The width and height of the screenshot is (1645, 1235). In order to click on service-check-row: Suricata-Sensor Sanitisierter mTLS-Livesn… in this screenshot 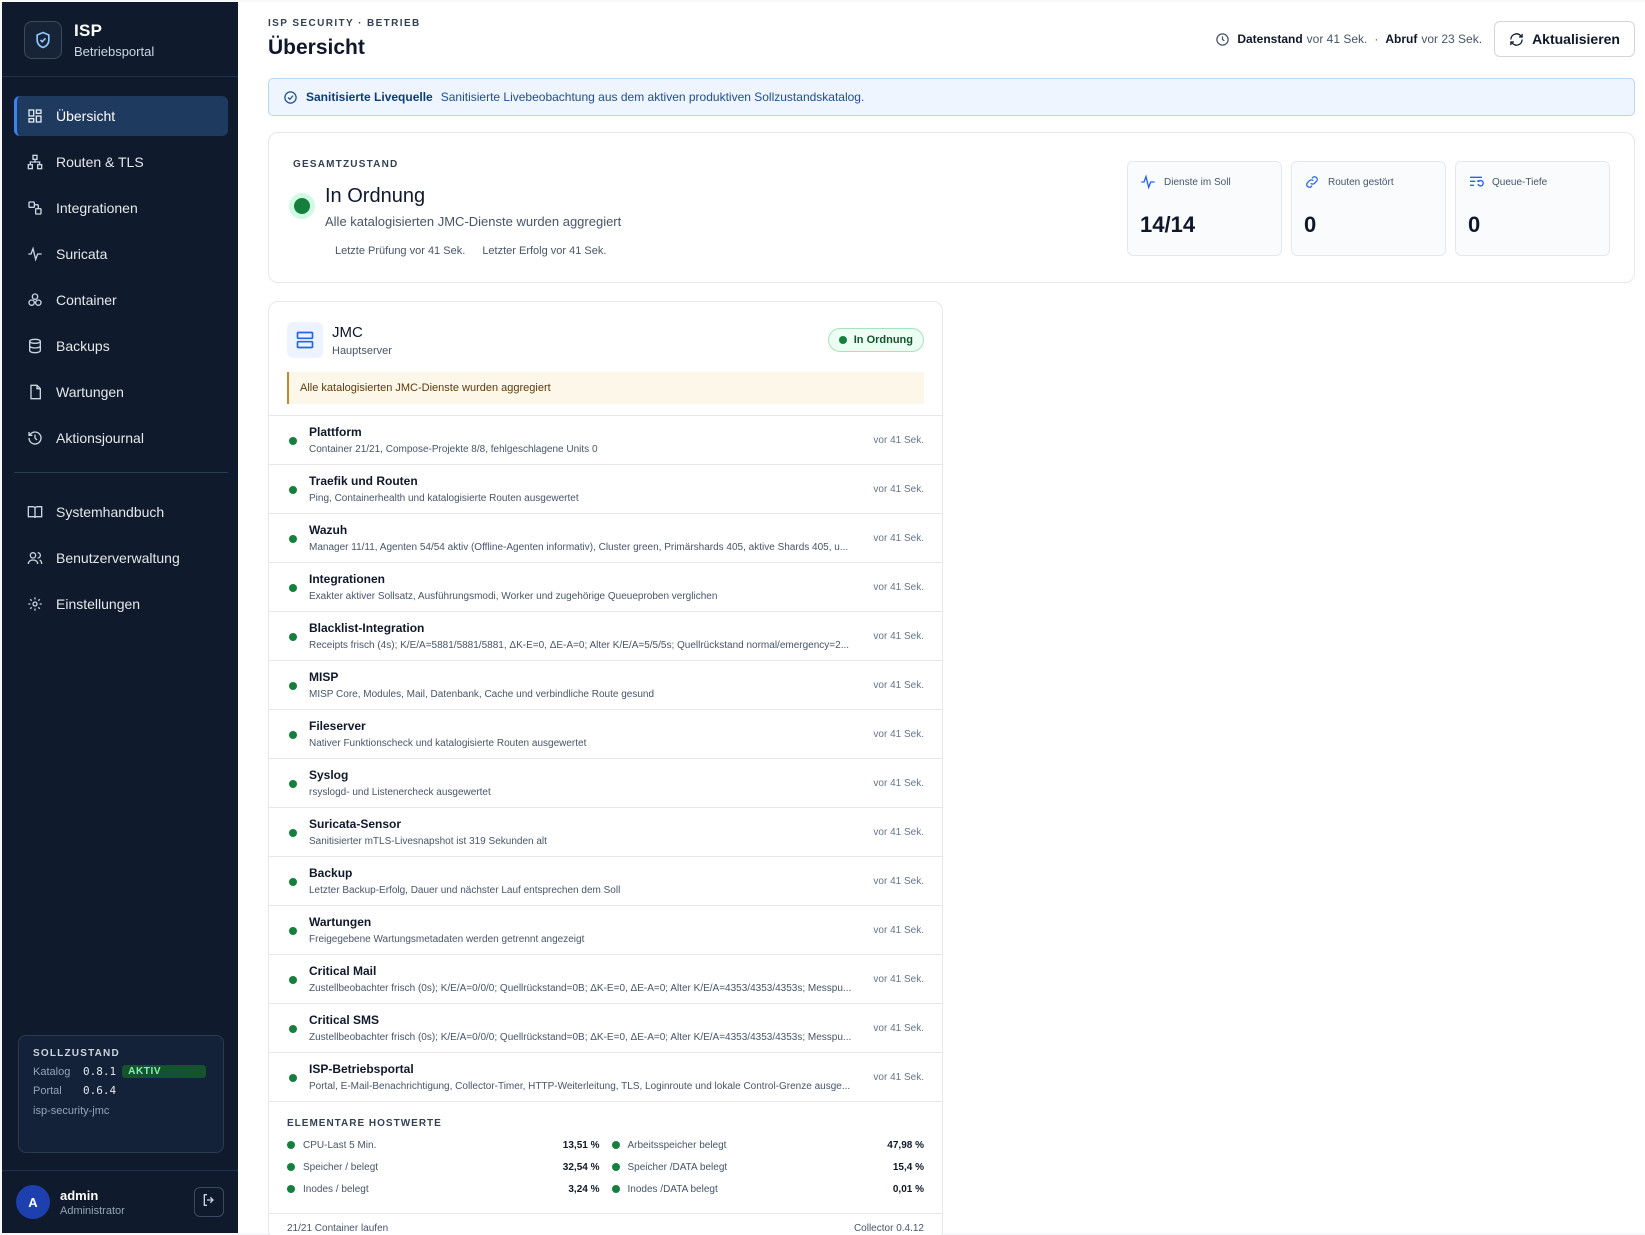, I will do `click(605, 832)`.